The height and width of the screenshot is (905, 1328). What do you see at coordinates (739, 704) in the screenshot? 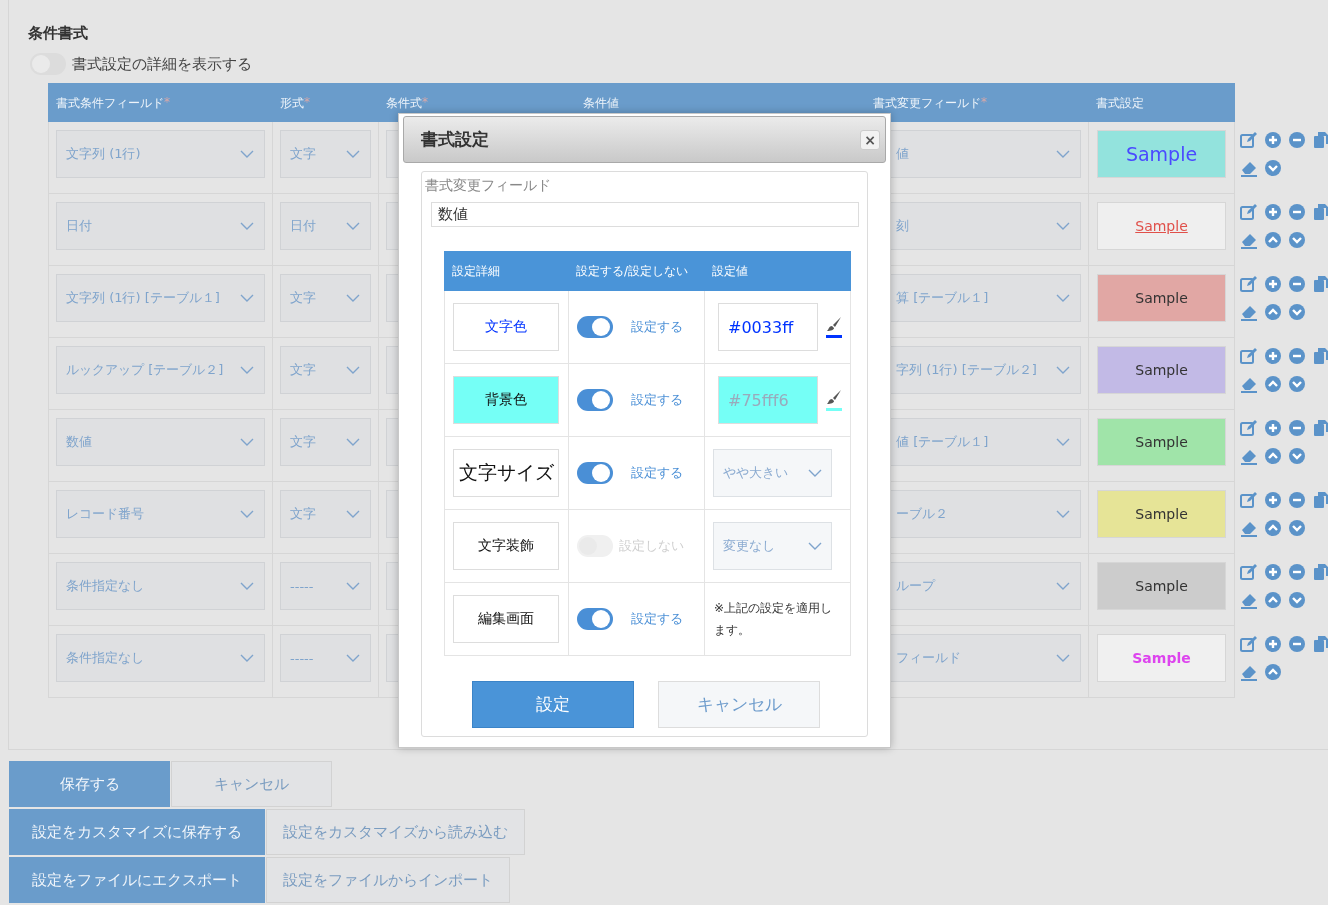
I see `cancel-button: キャンセル` at bounding box center [739, 704].